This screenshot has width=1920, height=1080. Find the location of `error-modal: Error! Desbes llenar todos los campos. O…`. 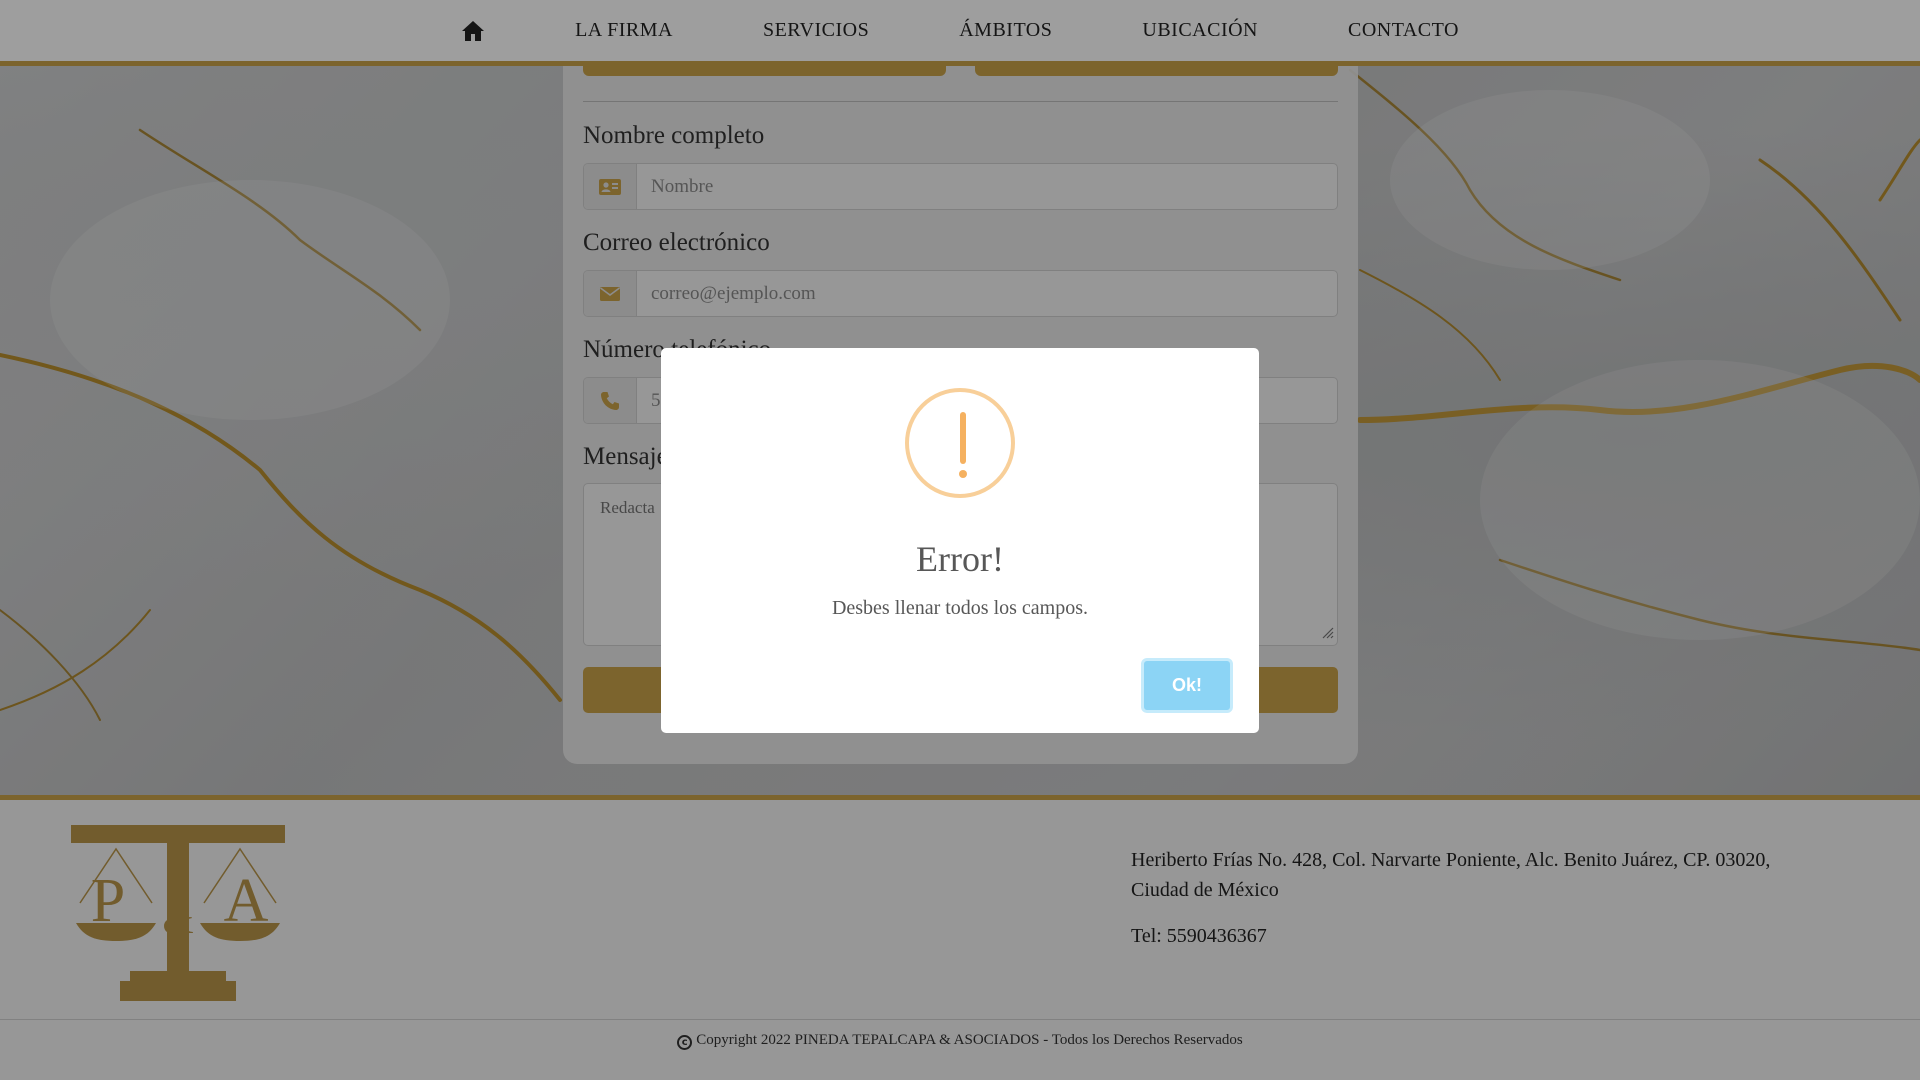

error-modal: Error! Desbes llenar todos los campos. O… is located at coordinates (960, 540).